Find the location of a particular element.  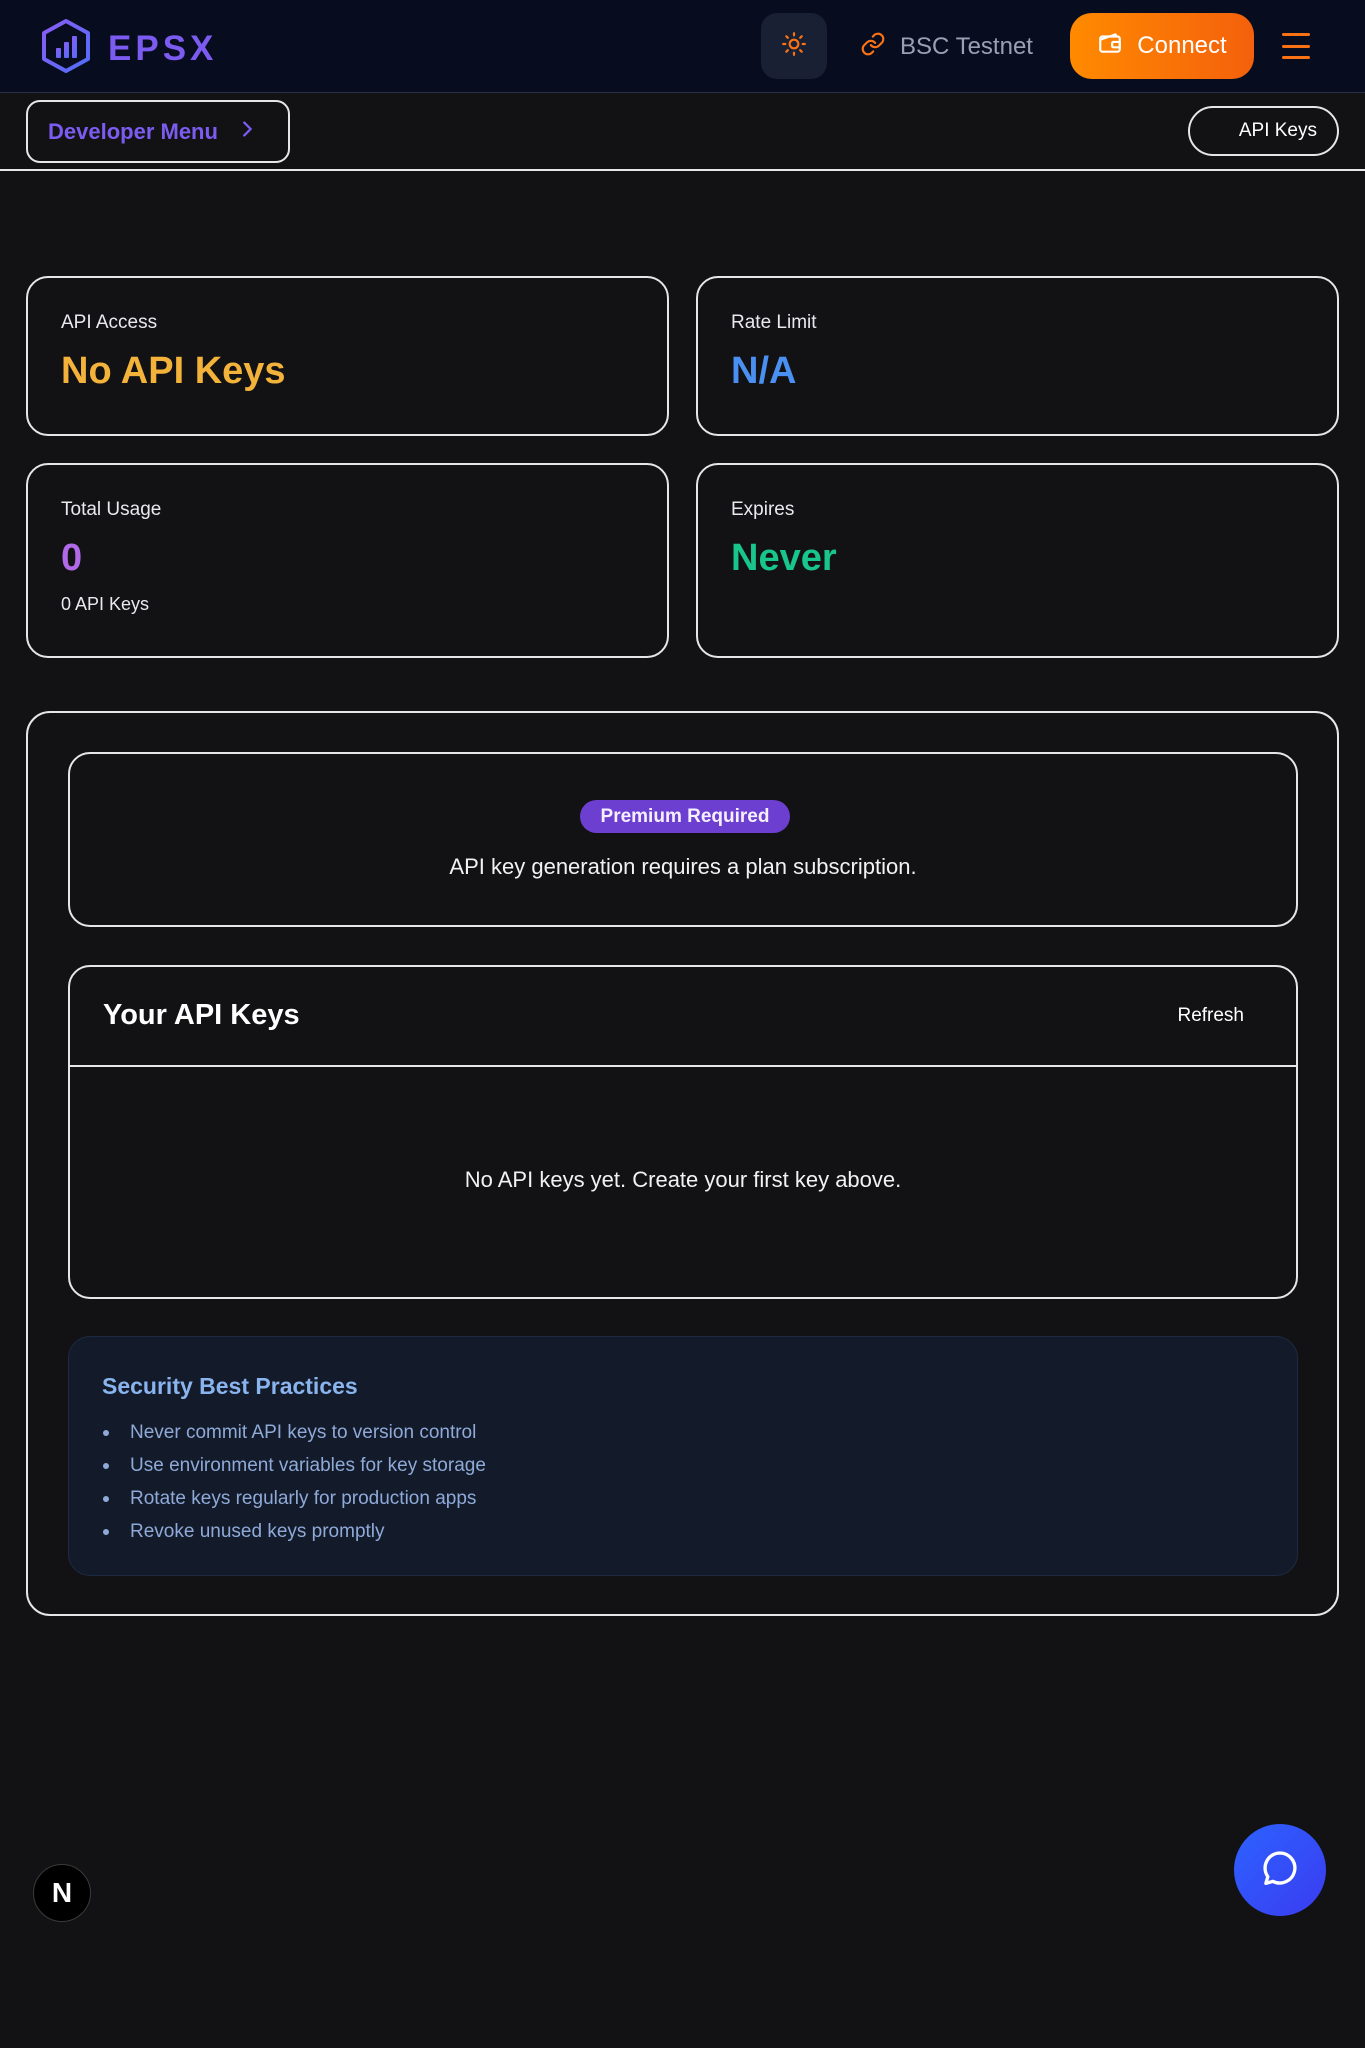

stat-value: No API Keys is located at coordinates (173, 371).